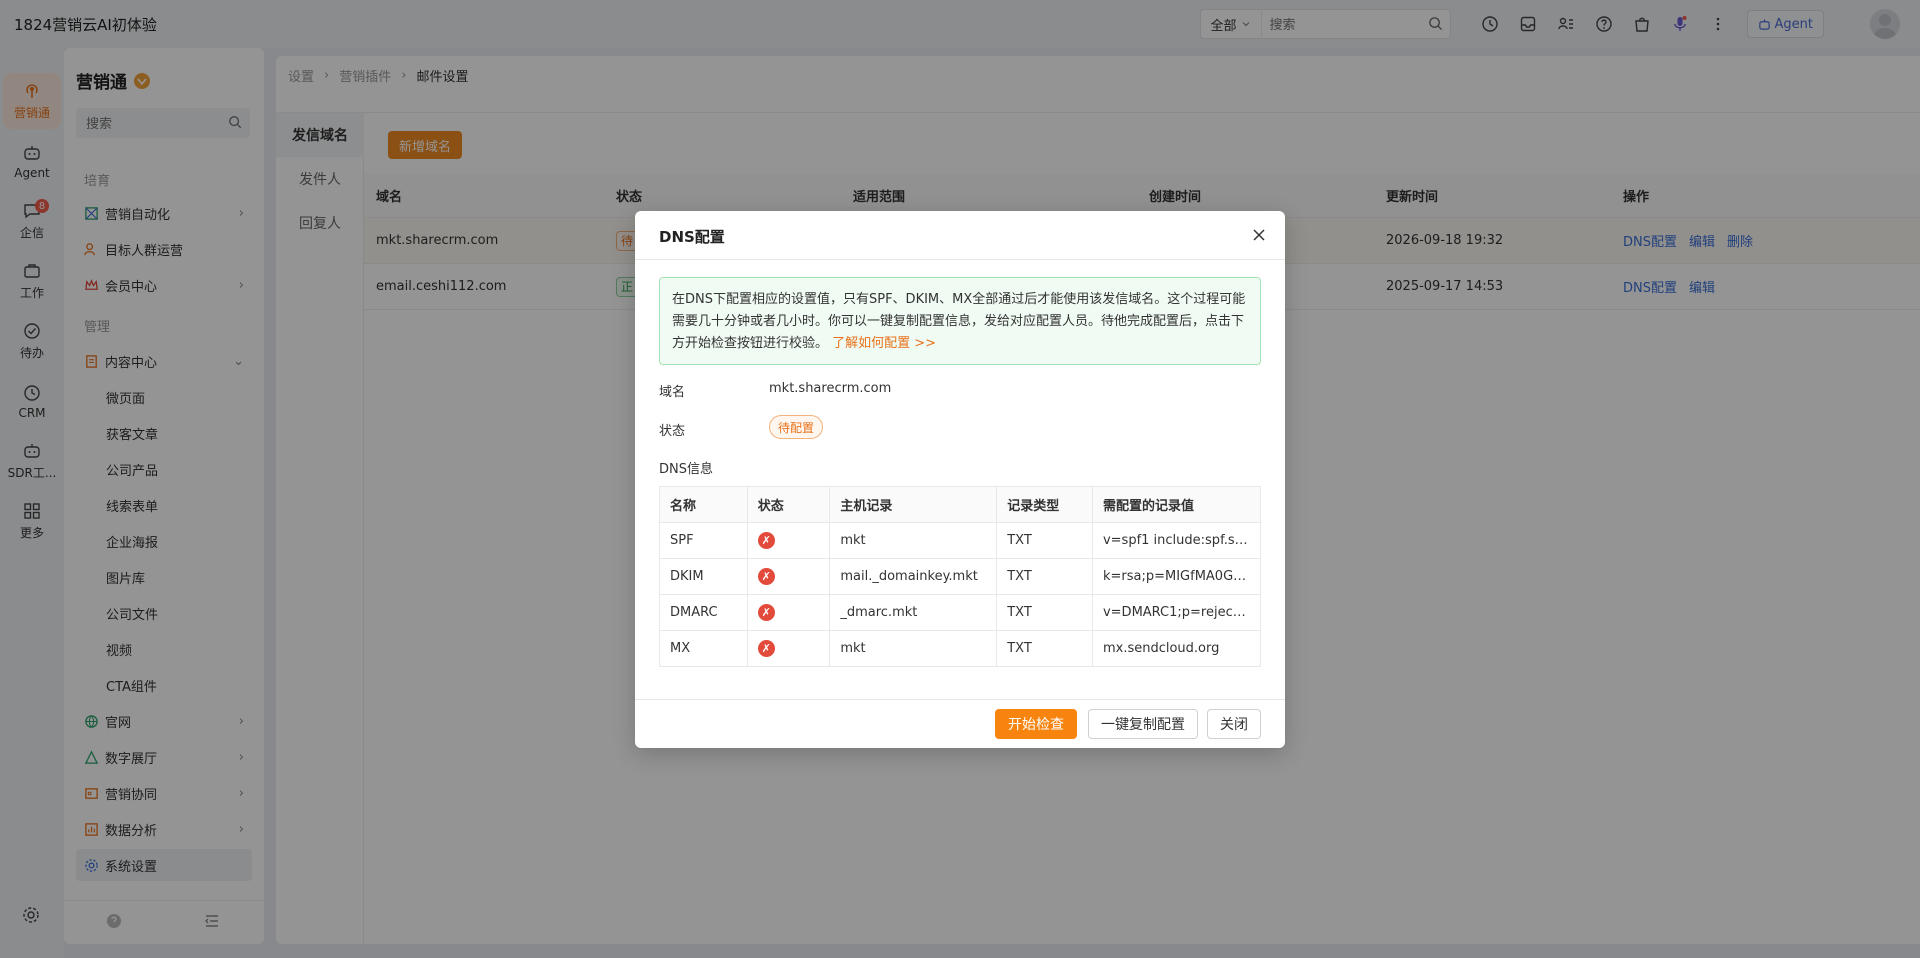 The image size is (1920, 958). I want to click on record-host: mail._domainkey.mkt, so click(913, 576).